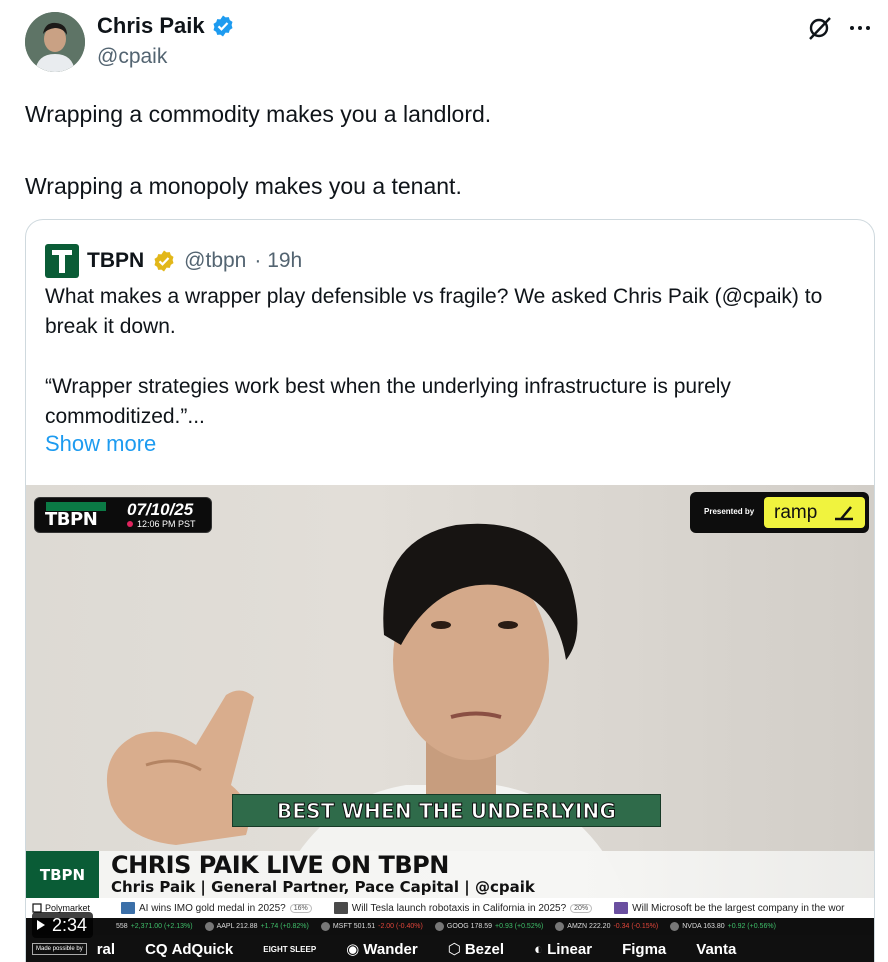  What do you see at coordinates (539, 949) in the screenshot?
I see `linear-icon: ◐` at bounding box center [539, 949].